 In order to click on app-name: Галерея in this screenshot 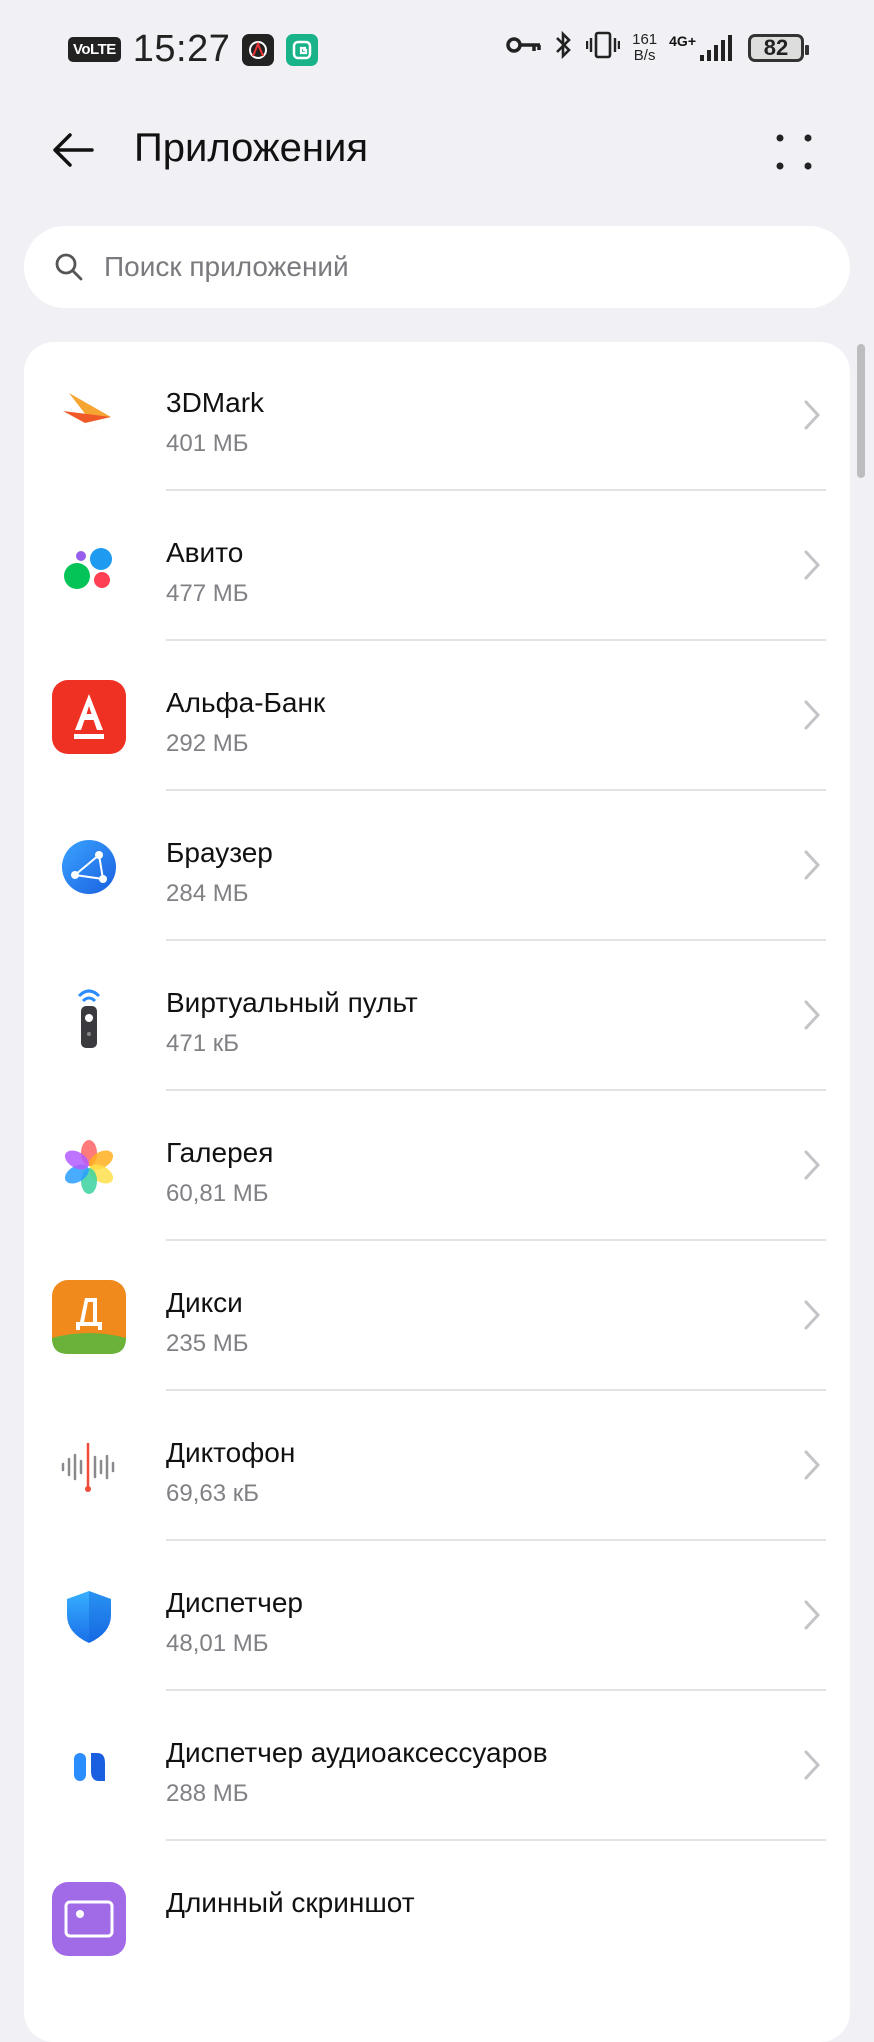, I will do `click(220, 1152)`.